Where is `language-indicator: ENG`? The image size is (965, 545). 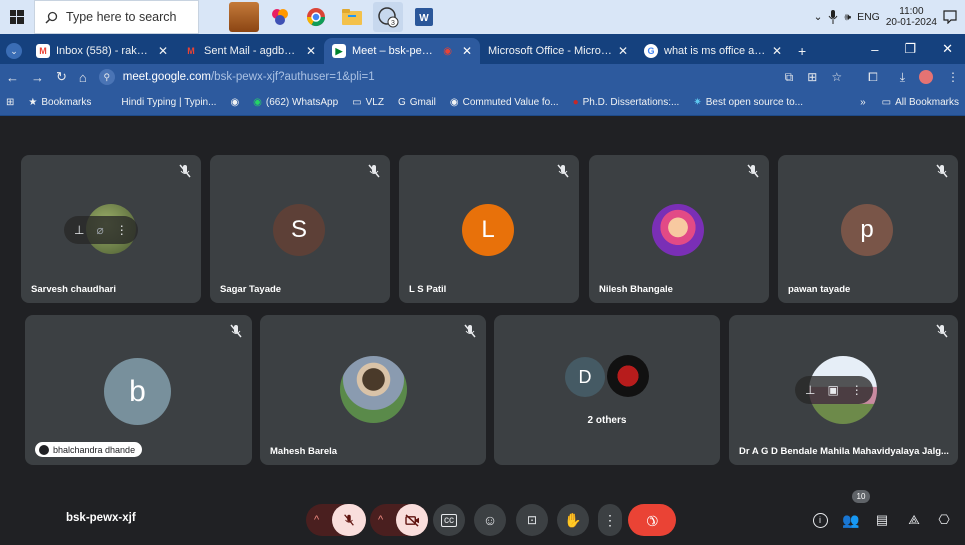 language-indicator: ENG is located at coordinates (868, 17).